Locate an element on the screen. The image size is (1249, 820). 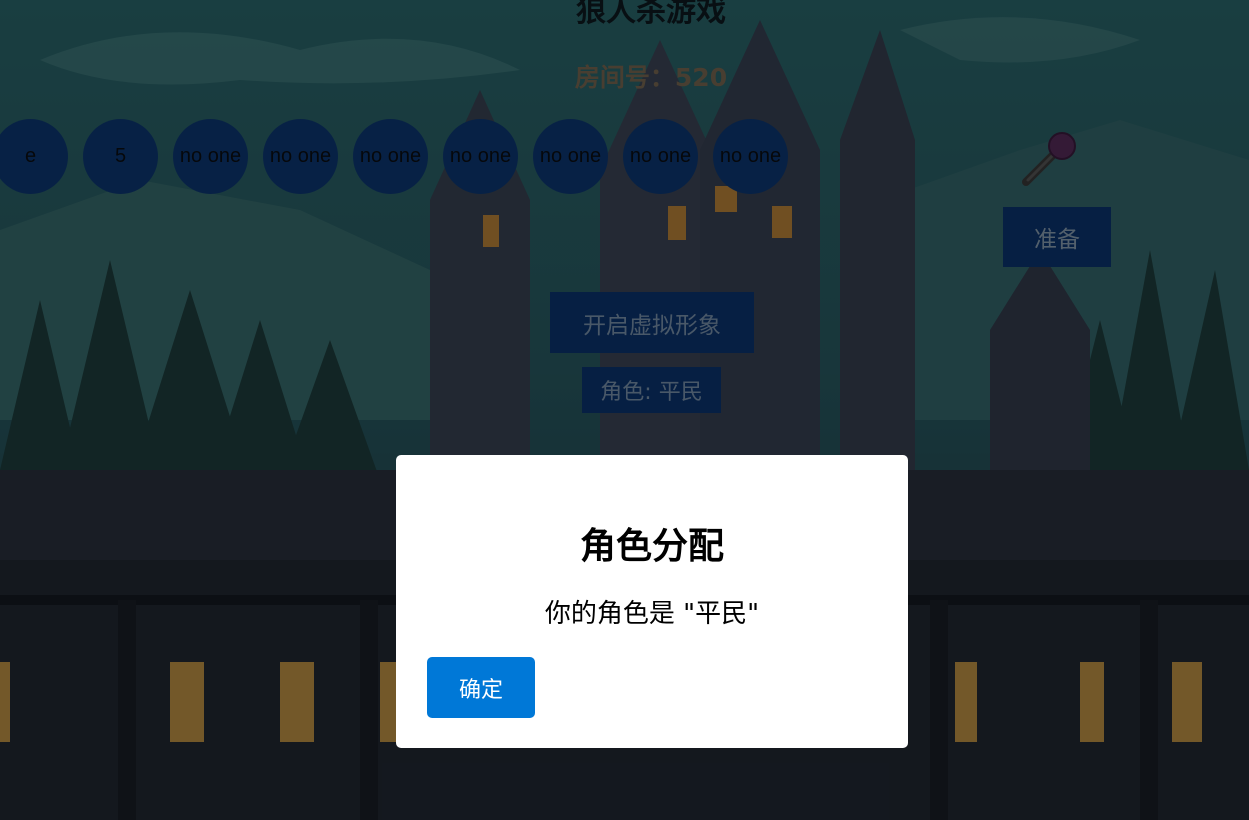
confirm-button: 确定 is located at coordinates (481, 687).